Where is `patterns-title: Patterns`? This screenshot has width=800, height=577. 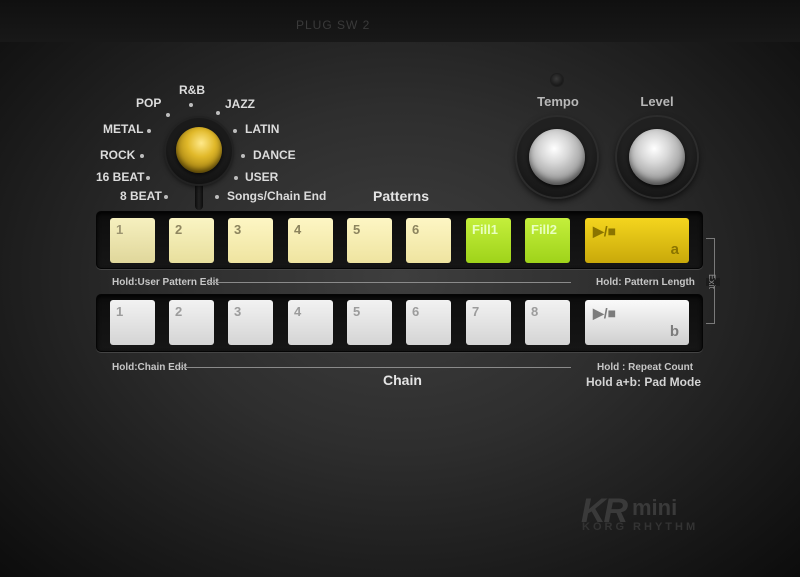 patterns-title: Patterns is located at coordinates (401, 196).